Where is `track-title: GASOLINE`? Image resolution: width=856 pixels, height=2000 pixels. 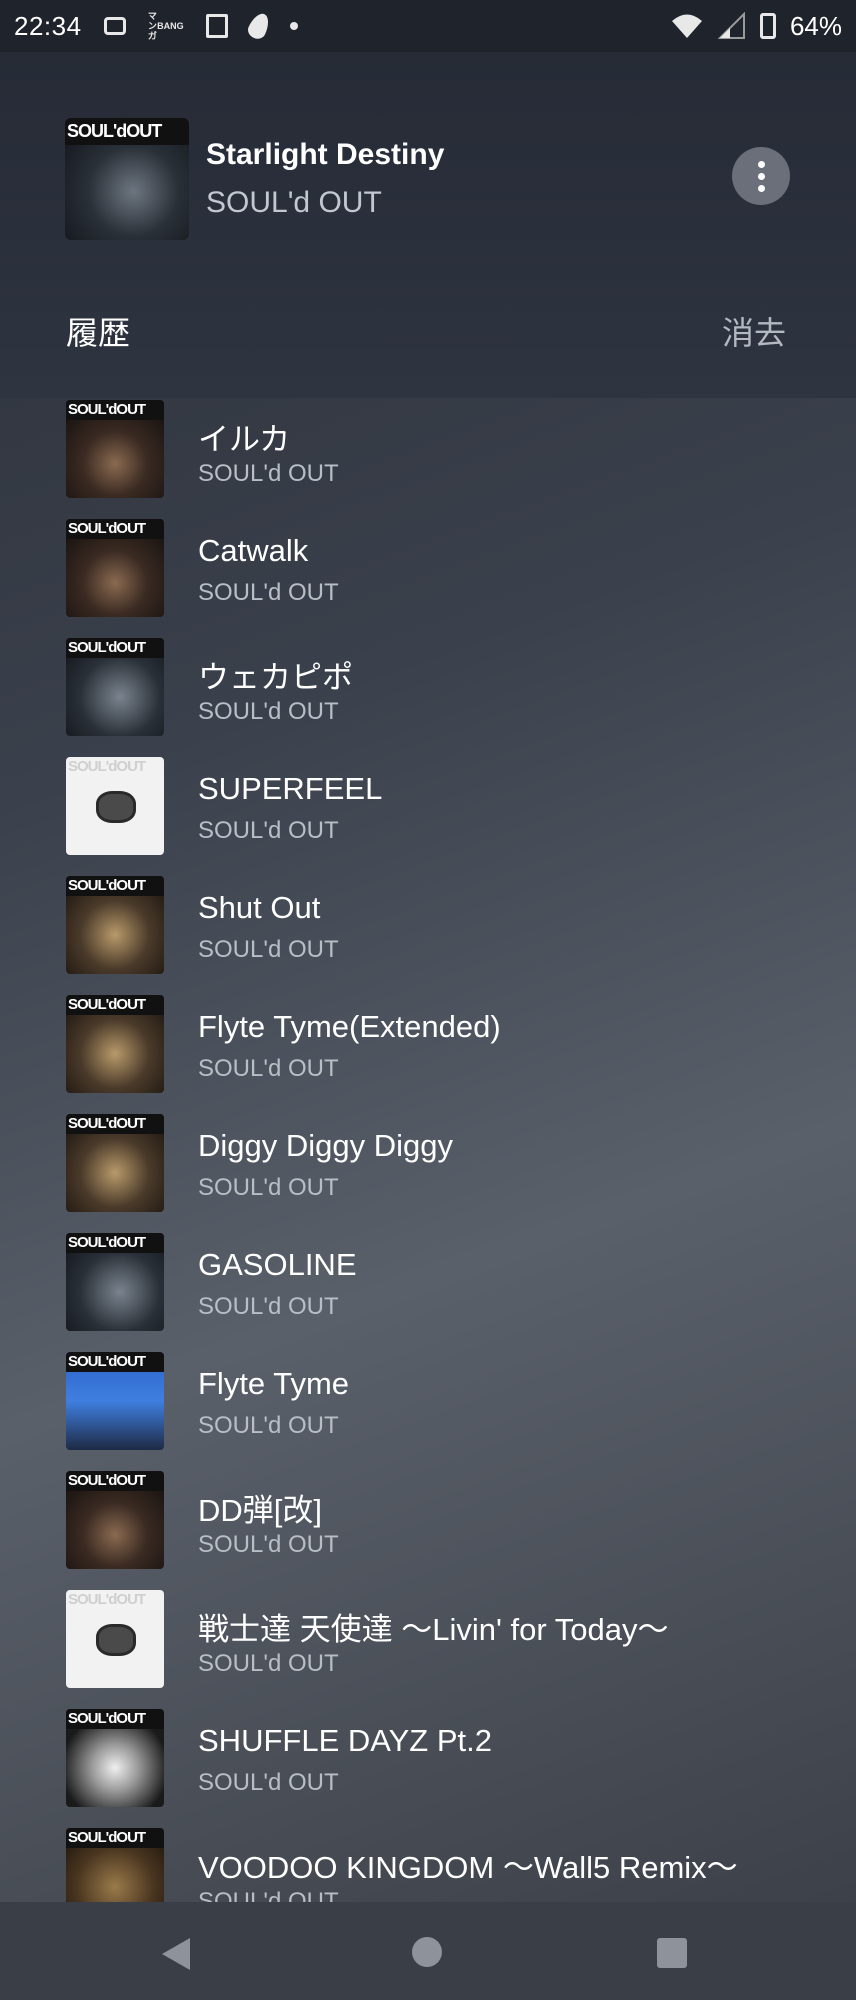
track-title: GASOLINE is located at coordinates (277, 1264).